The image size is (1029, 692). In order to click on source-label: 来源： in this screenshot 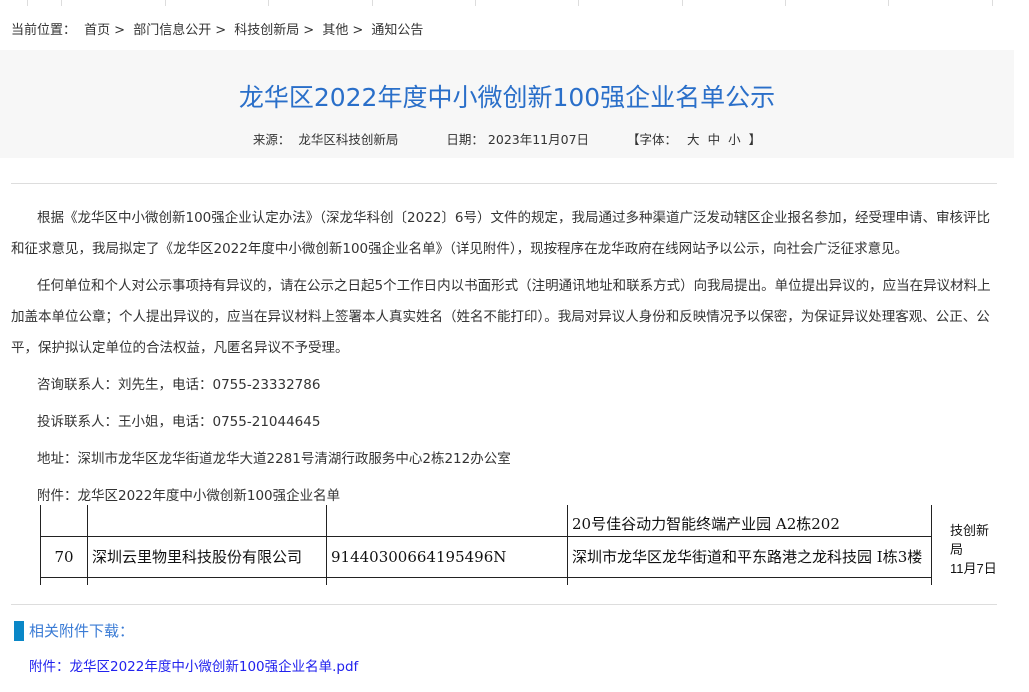, I will do `click(271, 139)`.